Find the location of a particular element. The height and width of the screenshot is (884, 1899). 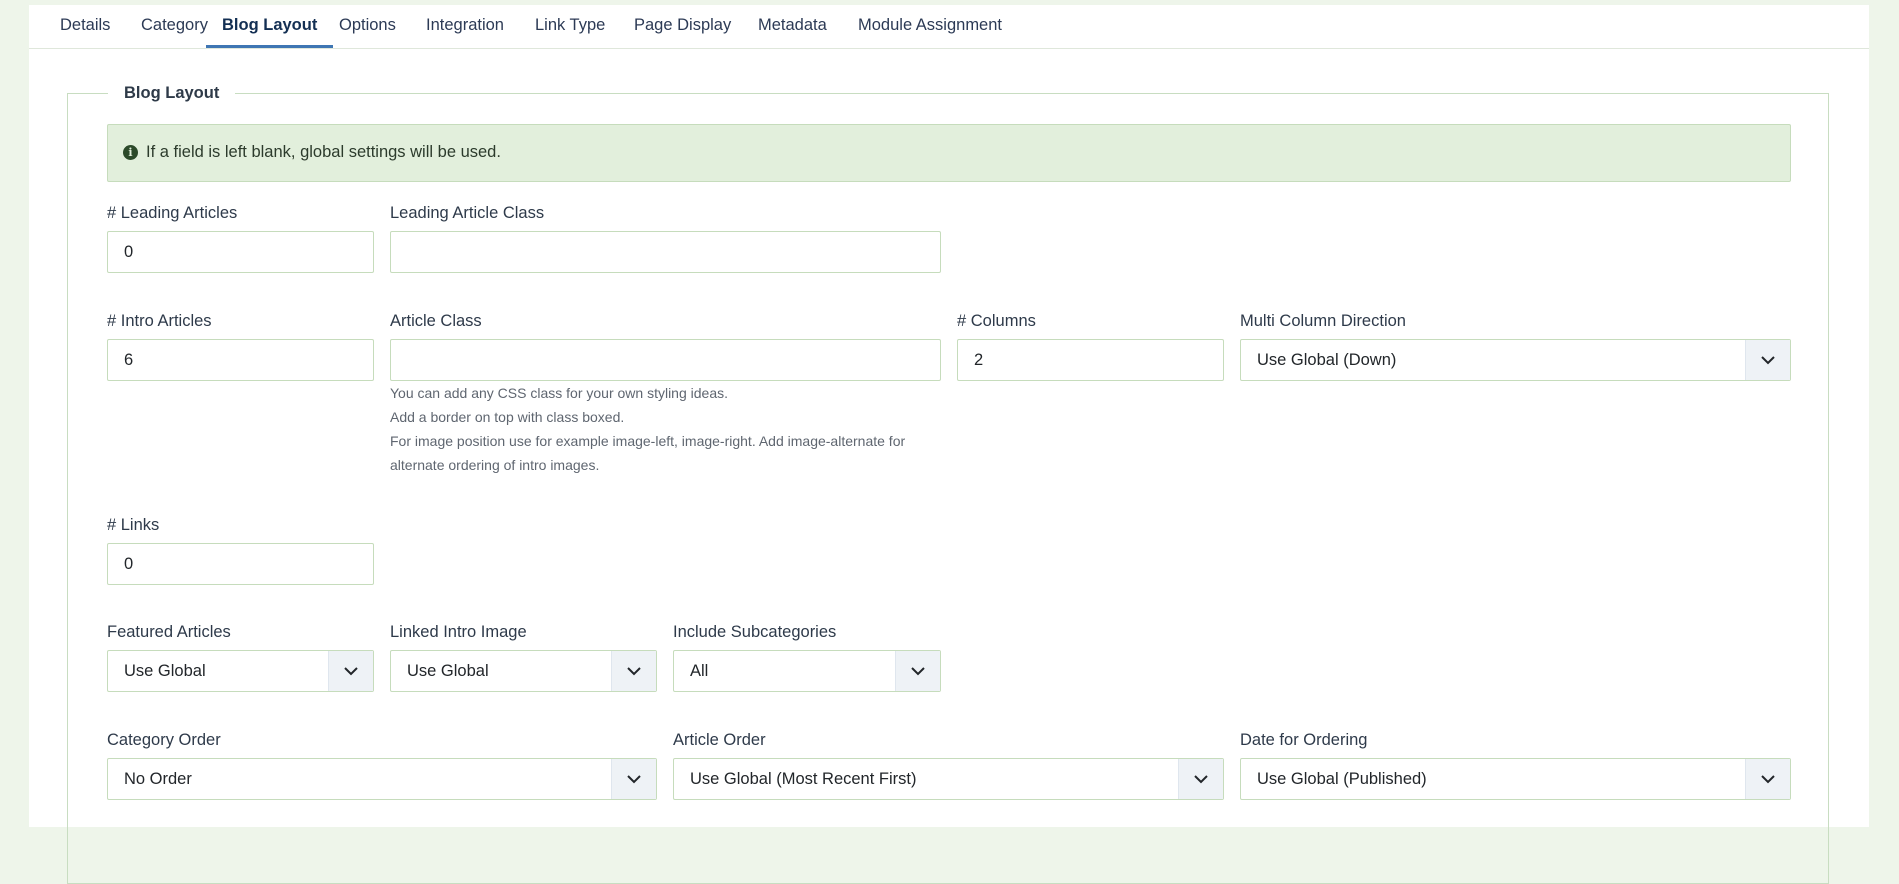

info-circle-icon: i is located at coordinates (130, 152).